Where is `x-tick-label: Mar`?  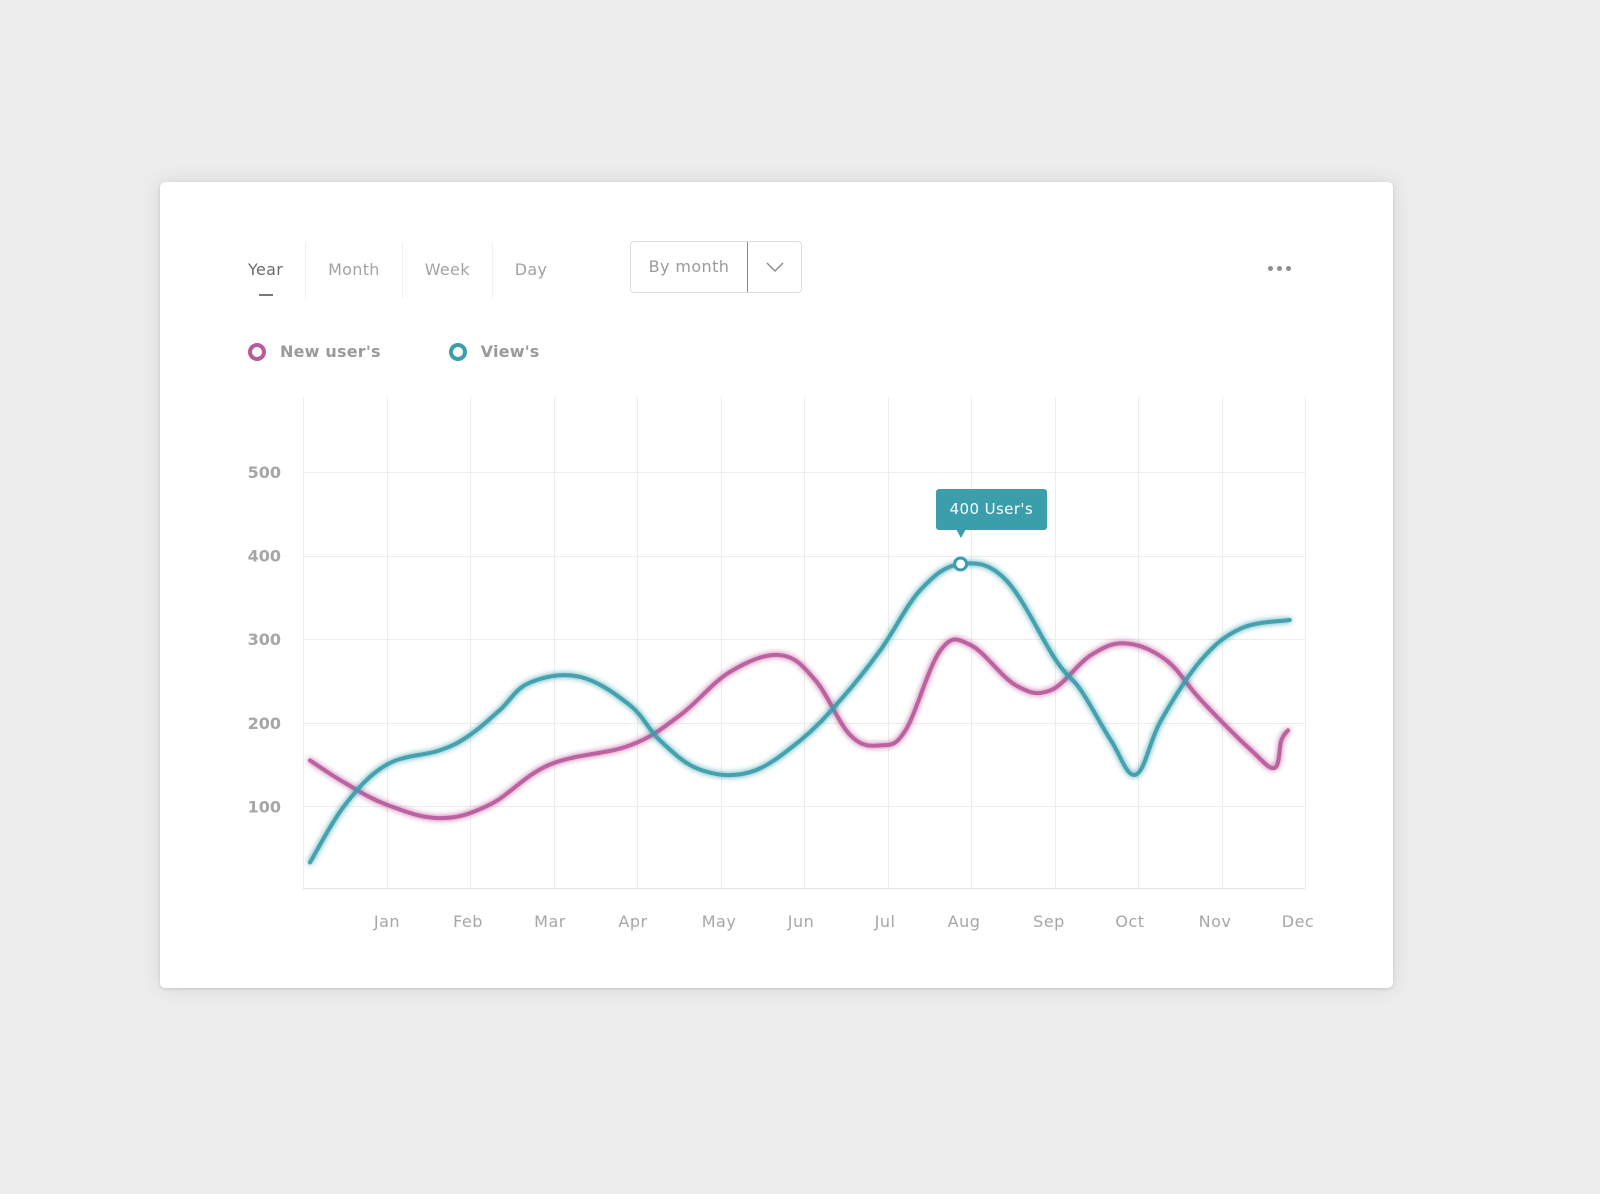 x-tick-label: Mar is located at coordinates (550, 921).